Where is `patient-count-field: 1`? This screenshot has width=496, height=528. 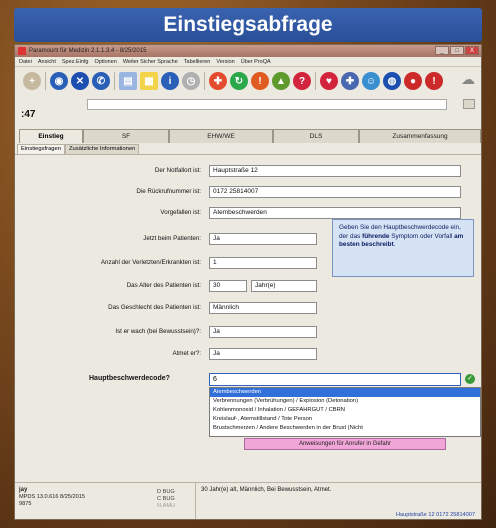 patient-count-field: 1 is located at coordinates (263, 263).